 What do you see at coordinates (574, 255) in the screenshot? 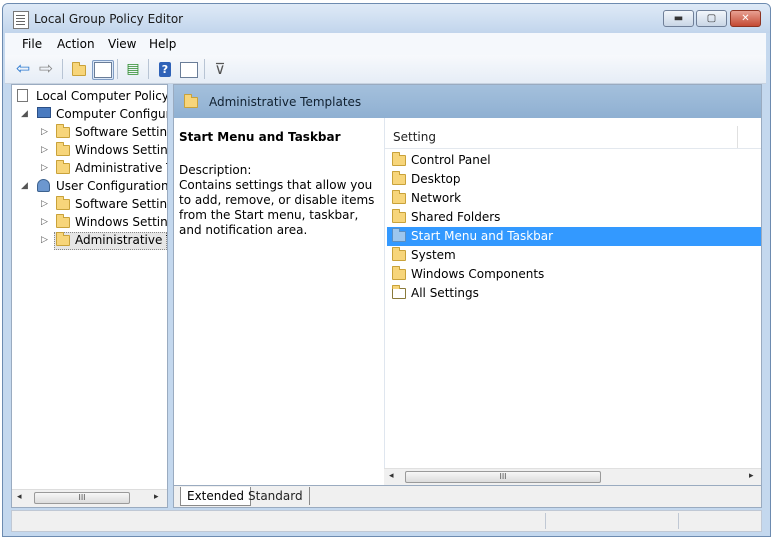
I see `list-item-system: System` at bounding box center [574, 255].